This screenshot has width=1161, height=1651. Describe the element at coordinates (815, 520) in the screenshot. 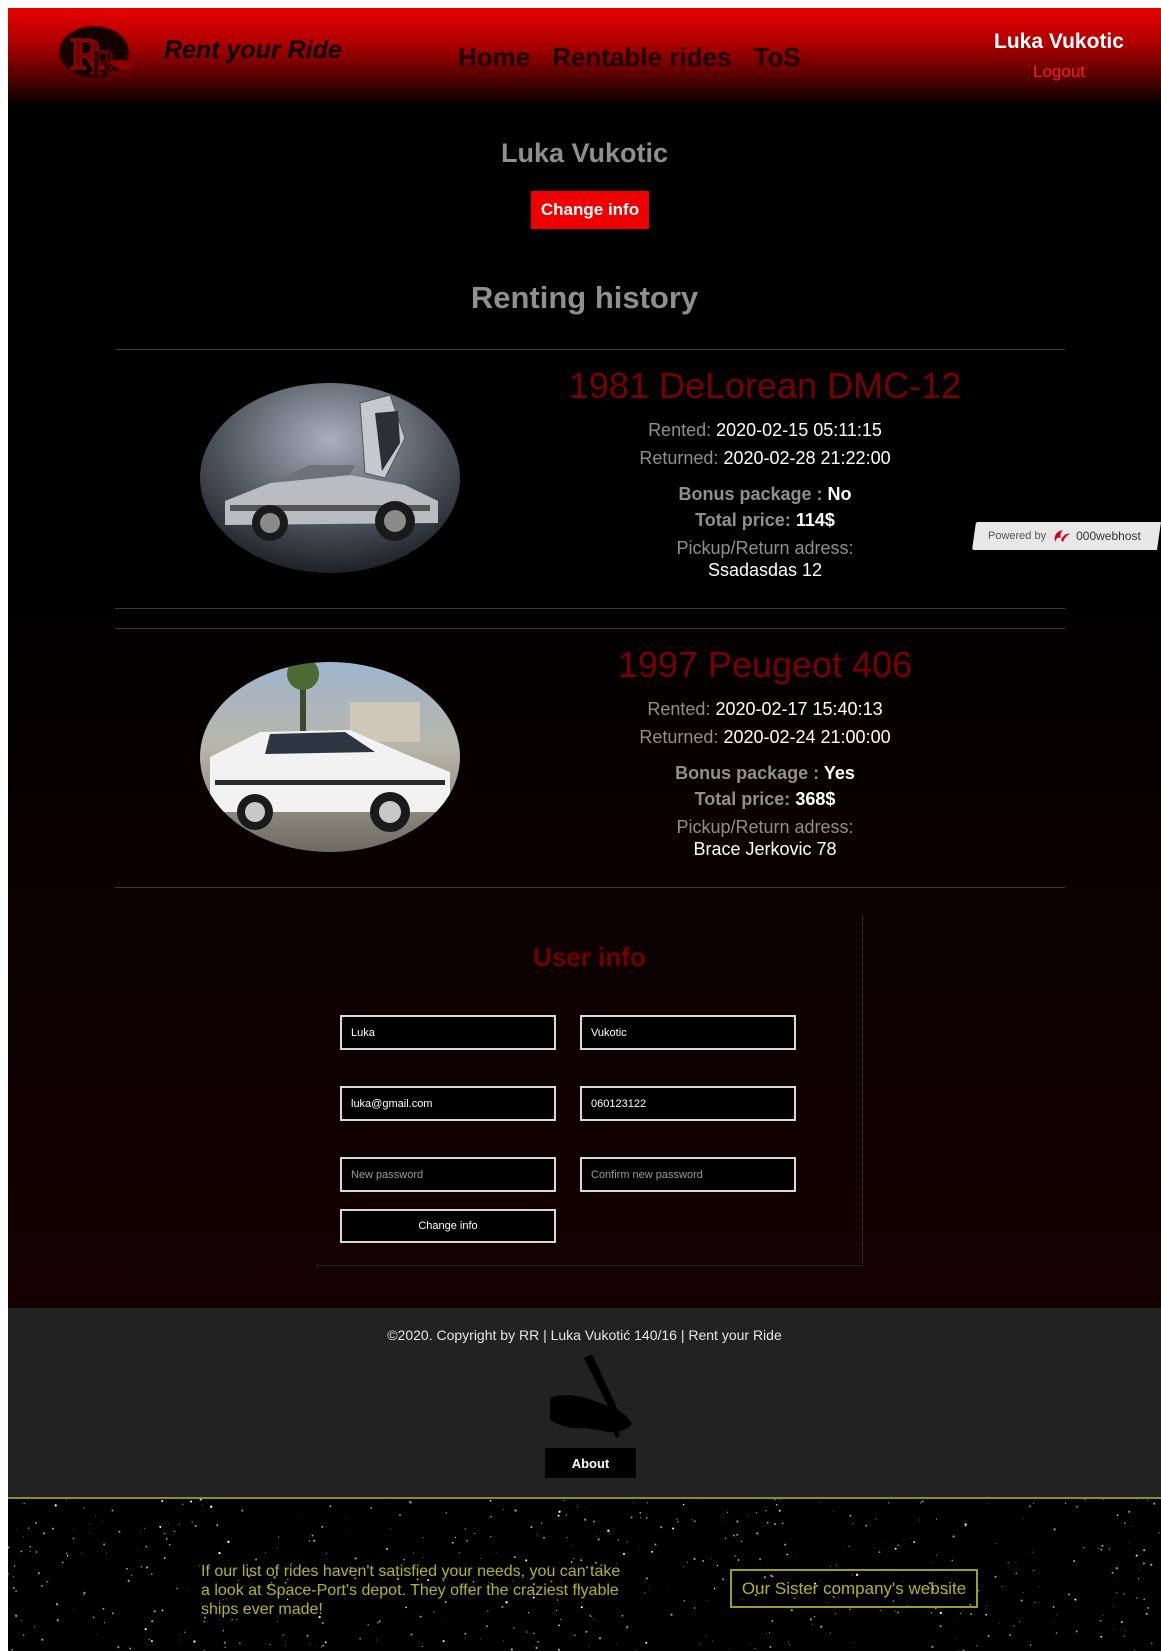

I see `total-value: 114$` at that location.